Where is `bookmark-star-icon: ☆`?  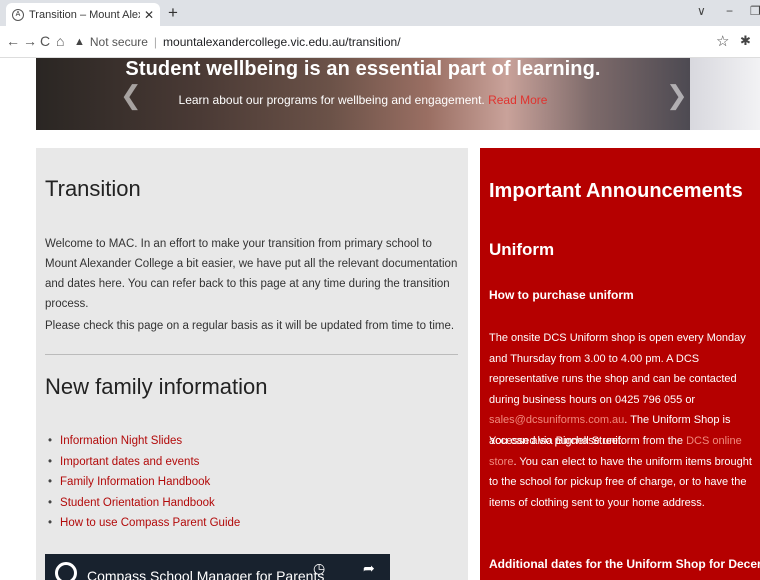 bookmark-star-icon: ☆ is located at coordinates (722, 41).